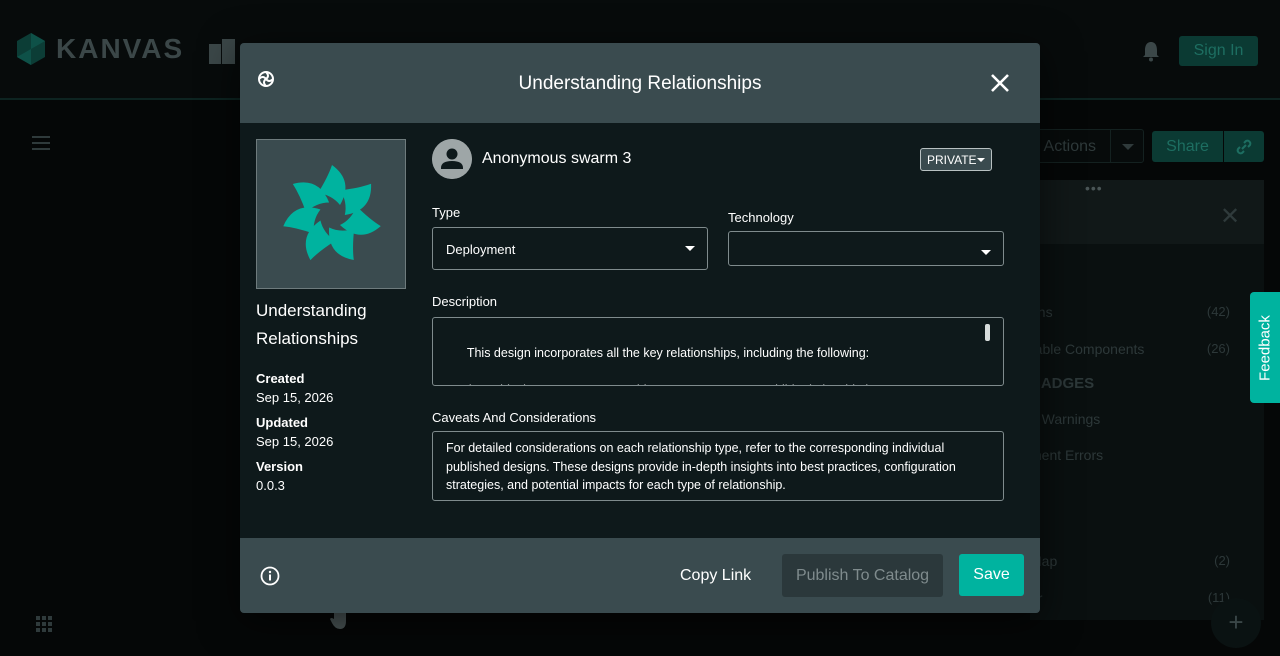  What do you see at coordinates (481, 249) in the screenshot?
I see `type-select-value: Deployment` at bounding box center [481, 249].